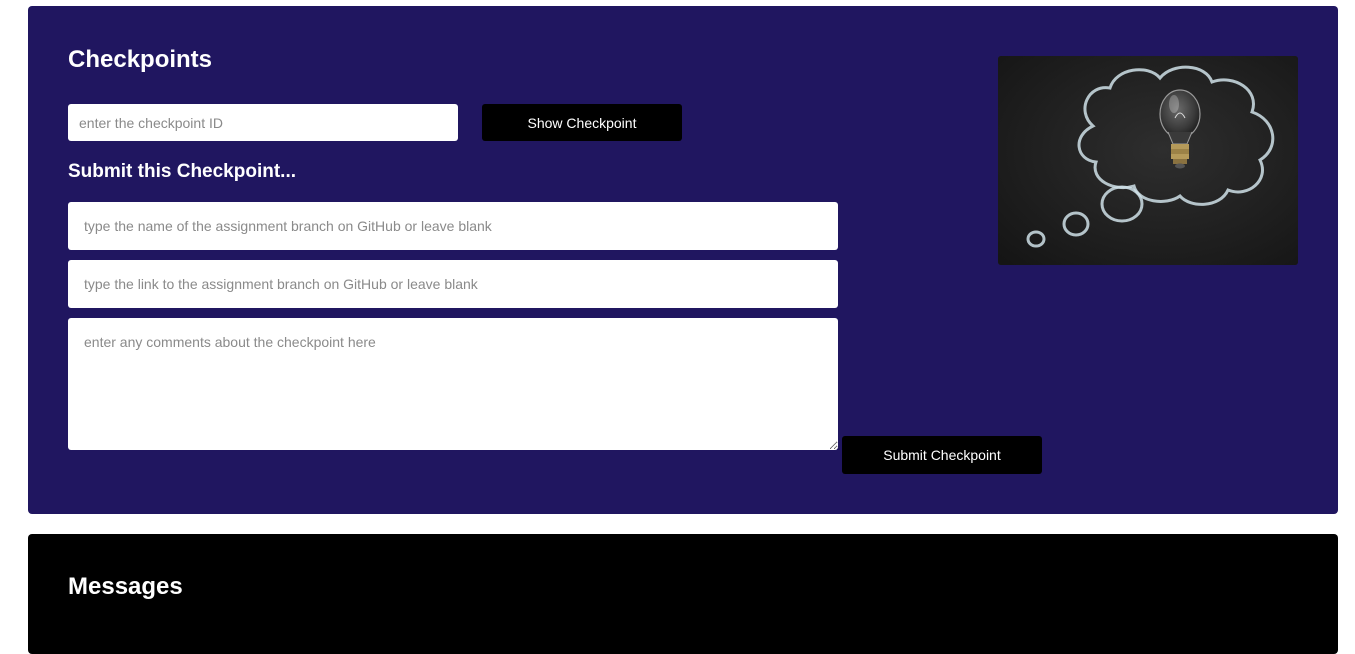  I want to click on lightbulb-thought-bubble-image, so click(1148, 160).